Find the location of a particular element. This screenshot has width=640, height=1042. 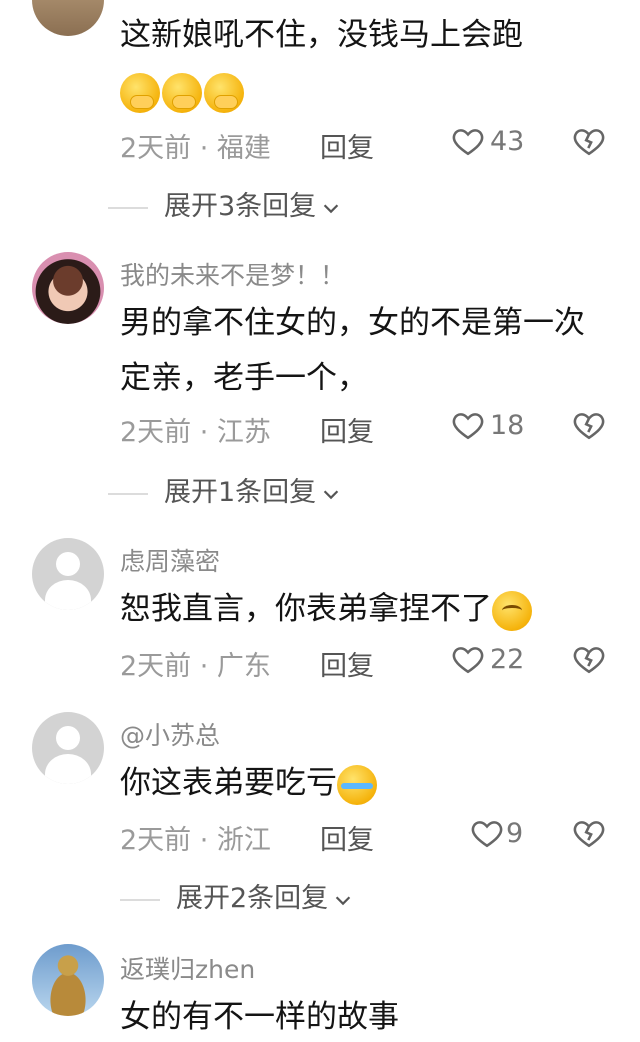

expand-replies-label: 展开1条回复 is located at coordinates (240, 492).